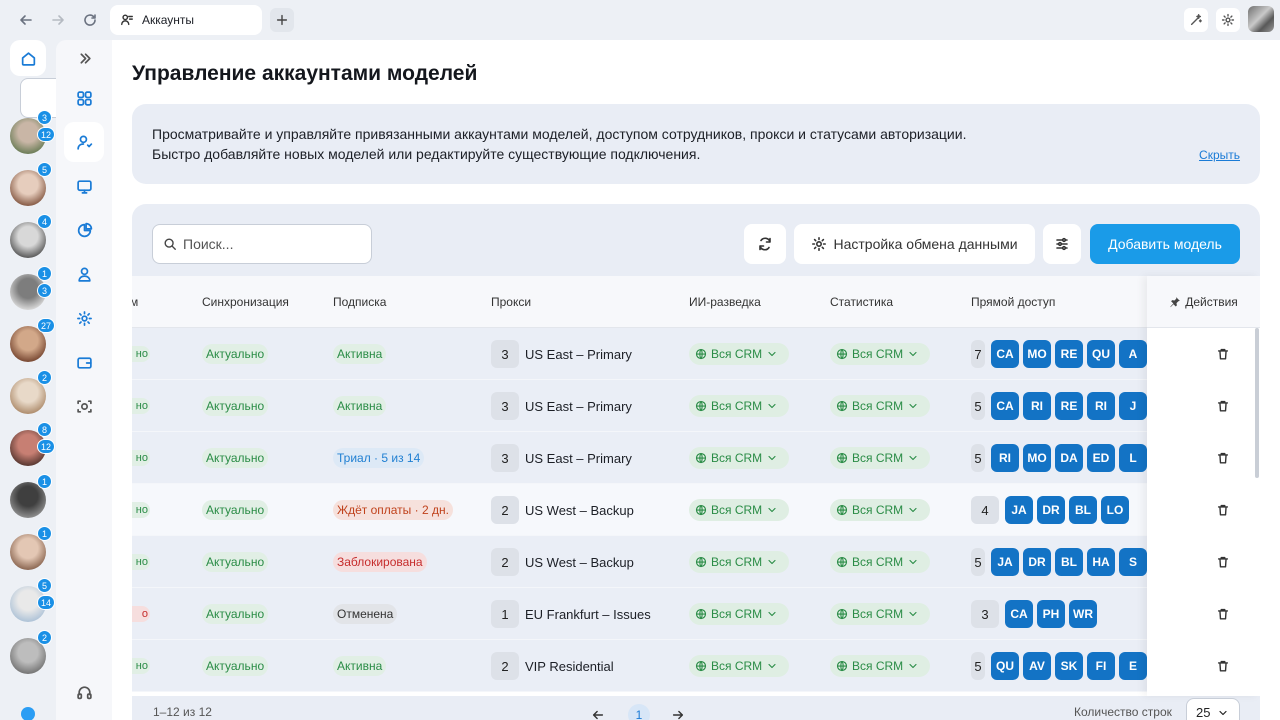 The width and height of the screenshot is (1280, 720). I want to click on employee-initials-chip: SK, so click(1069, 666).